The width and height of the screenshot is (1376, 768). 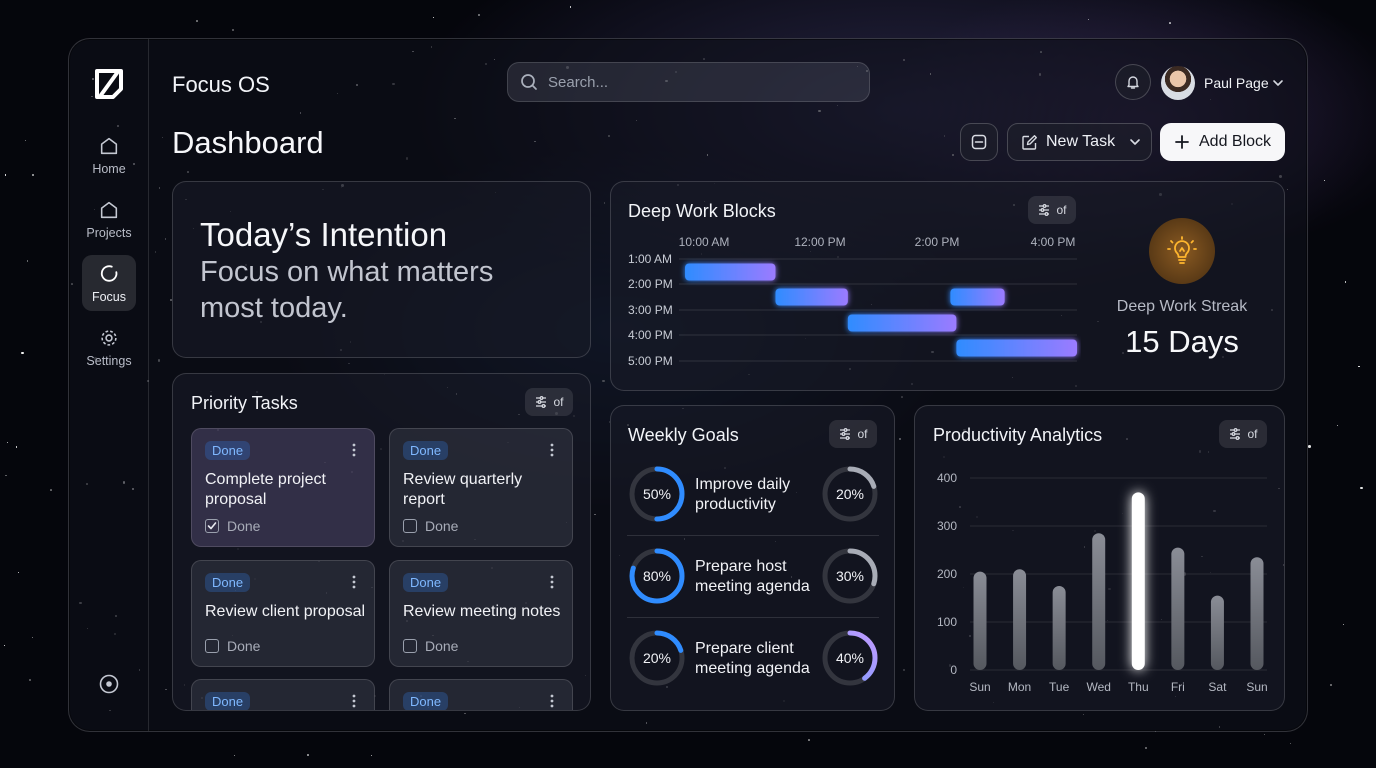 What do you see at coordinates (1178, 83) in the screenshot?
I see `avatar` at bounding box center [1178, 83].